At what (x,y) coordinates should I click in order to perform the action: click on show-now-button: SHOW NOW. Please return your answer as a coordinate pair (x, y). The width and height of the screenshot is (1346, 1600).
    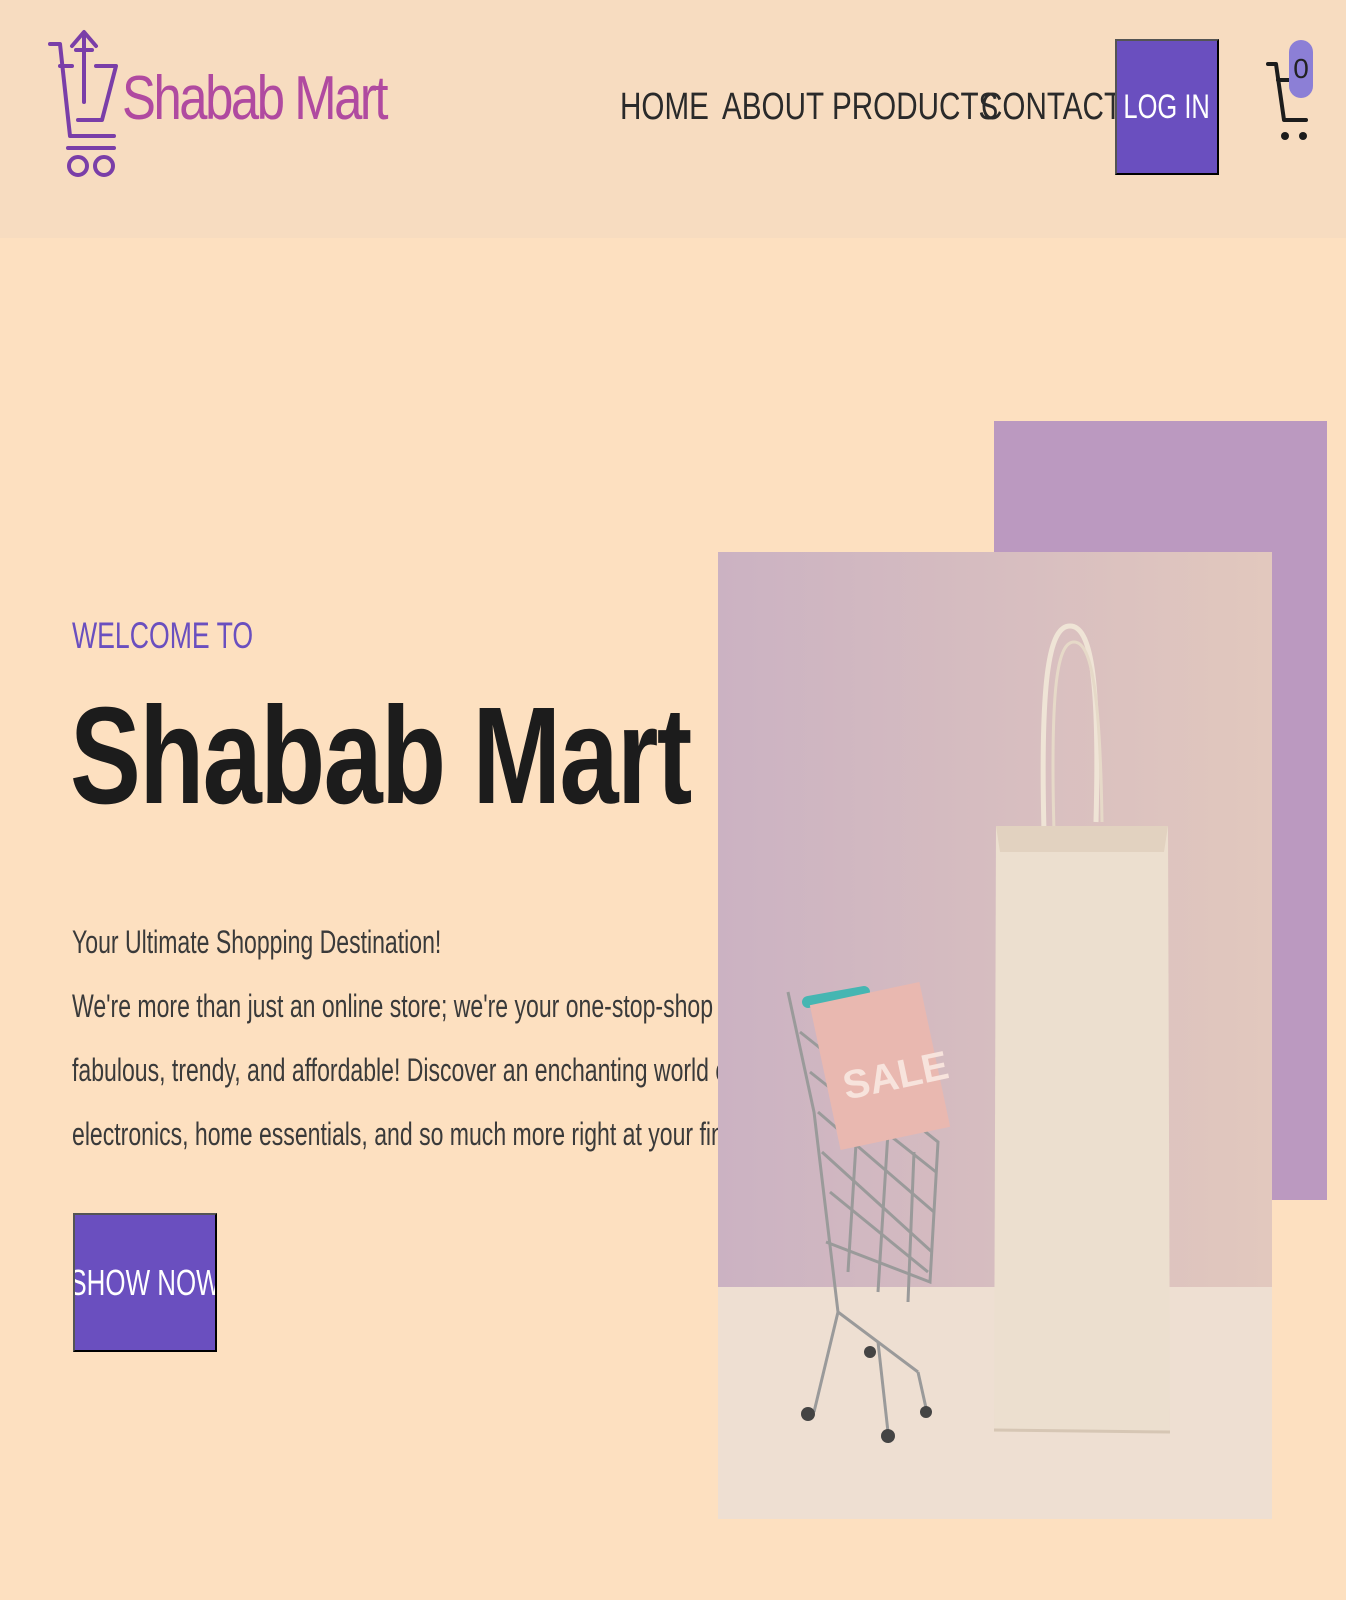
    Looking at the image, I should click on (145, 1282).